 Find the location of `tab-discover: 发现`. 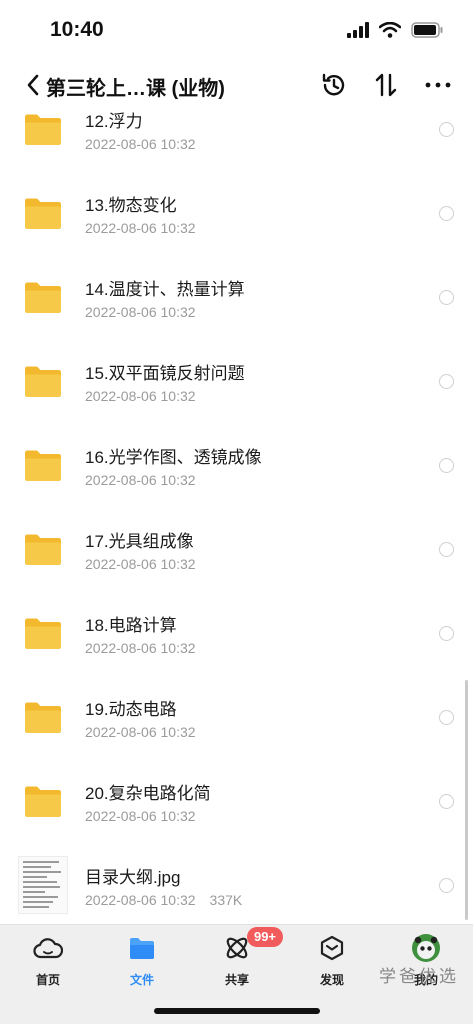

tab-discover: 发现 is located at coordinates (332, 963).